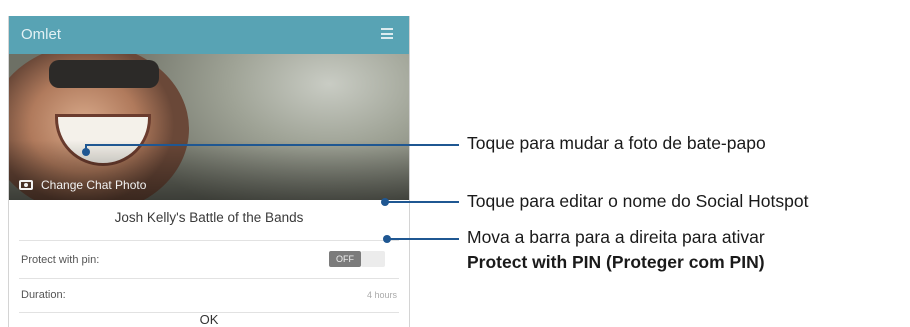  I want to click on app-bar: Omlet, so click(209, 35).